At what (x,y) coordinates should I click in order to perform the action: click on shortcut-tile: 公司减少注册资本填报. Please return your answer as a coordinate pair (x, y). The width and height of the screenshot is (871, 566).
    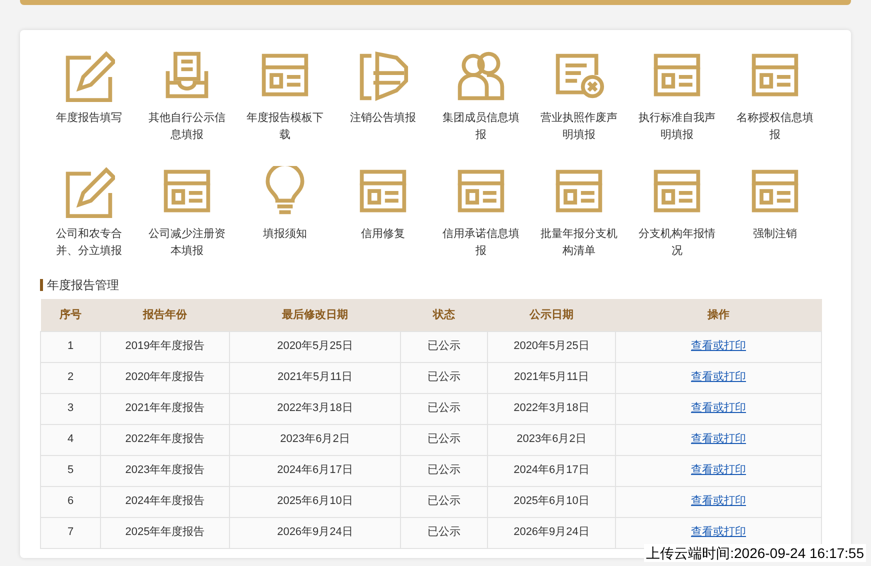
    Looking at the image, I should click on (187, 219).